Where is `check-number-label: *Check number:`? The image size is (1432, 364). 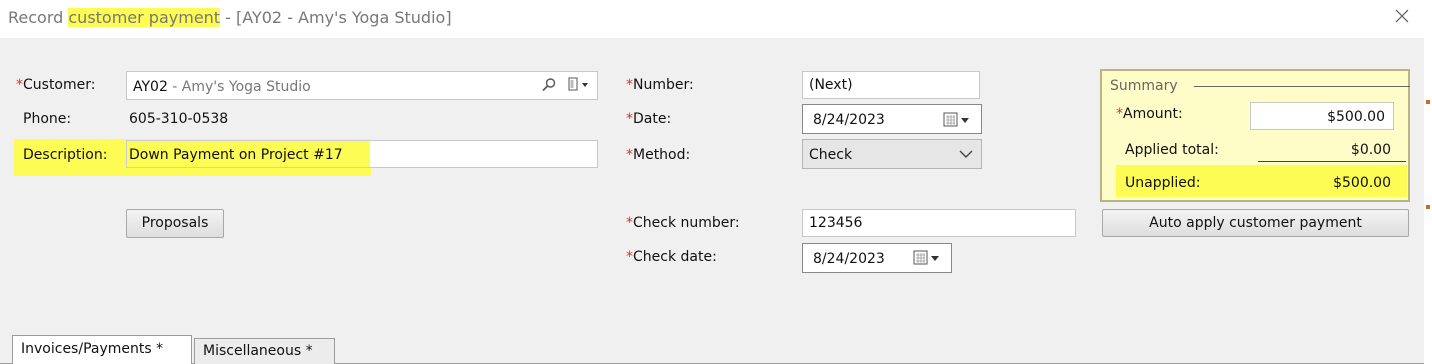
check-number-label: *Check number: is located at coordinates (683, 223).